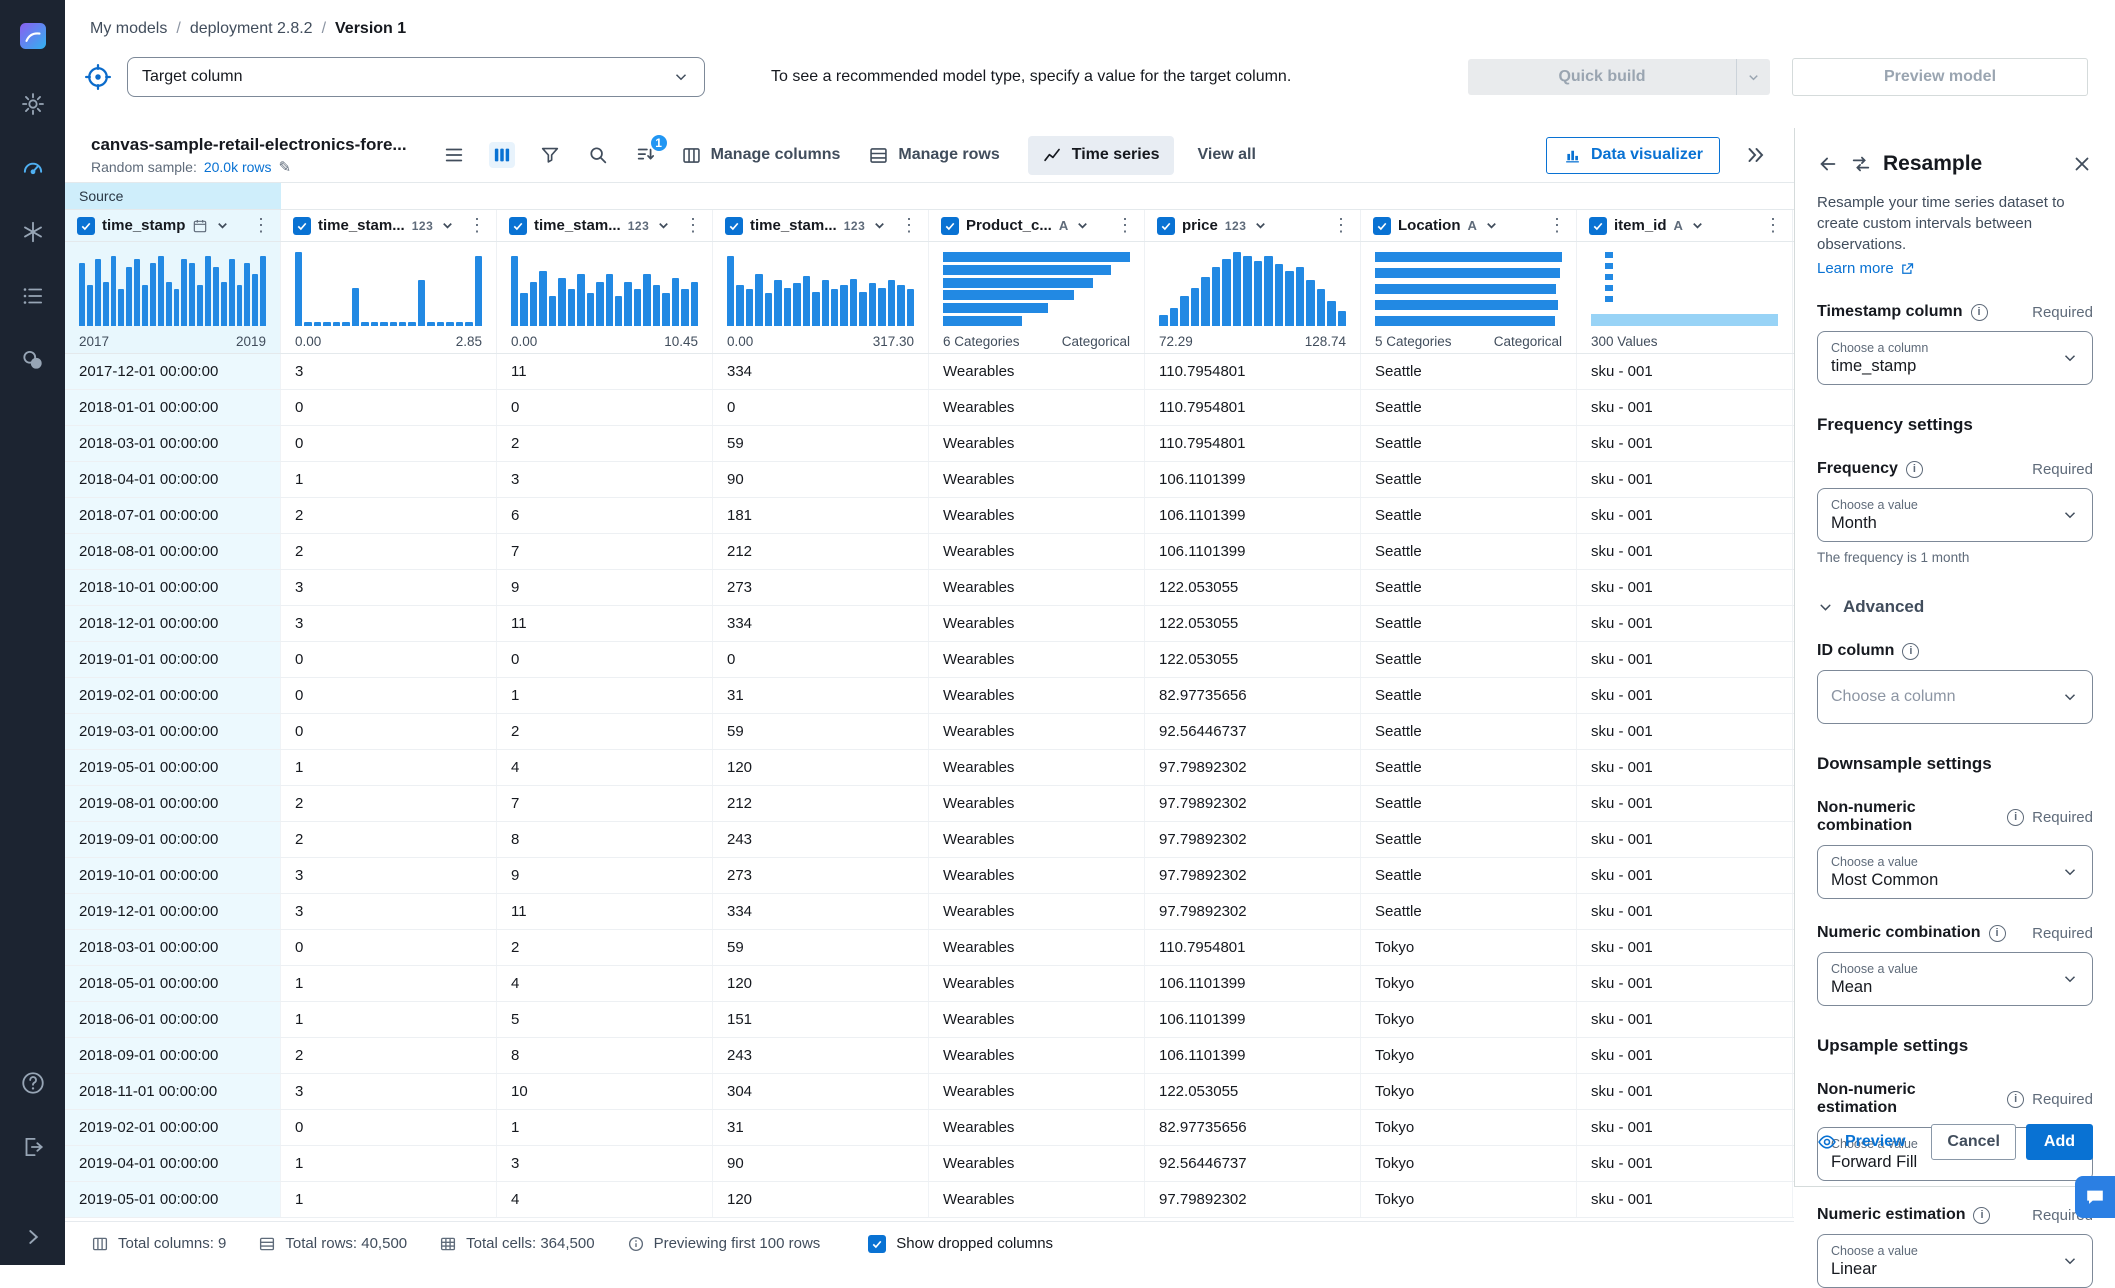  Describe the element at coordinates (173, 225) in the screenshot. I see `column-header: time_stamp ⋮` at that location.